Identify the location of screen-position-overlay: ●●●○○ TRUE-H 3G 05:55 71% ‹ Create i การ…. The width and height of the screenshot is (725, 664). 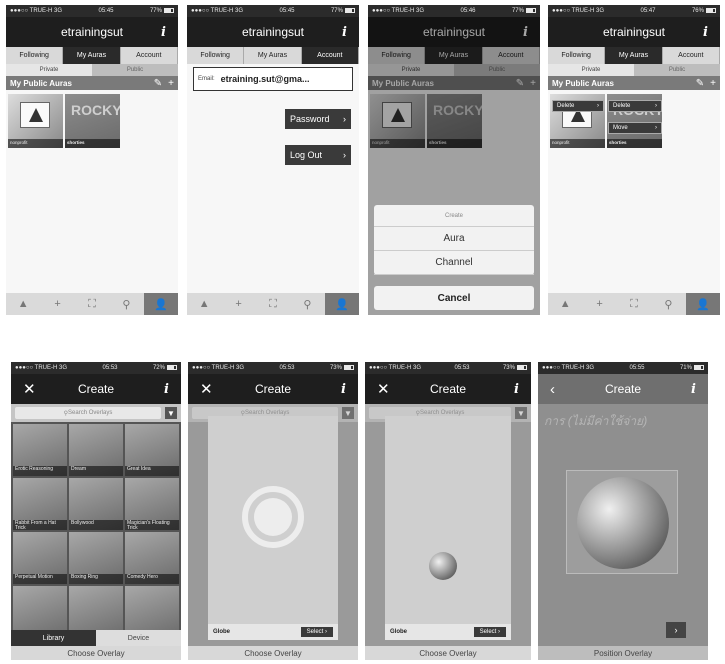
(623, 511).